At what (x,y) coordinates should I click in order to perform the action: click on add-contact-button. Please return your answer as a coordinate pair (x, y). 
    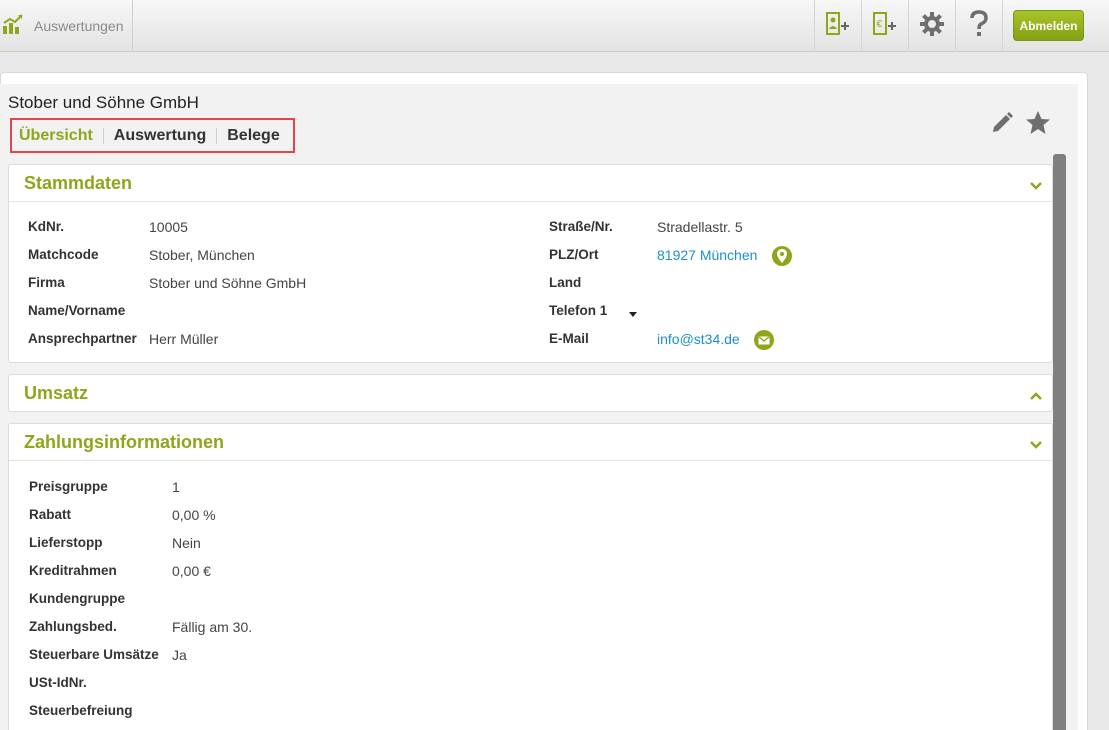
    Looking at the image, I should click on (837, 26).